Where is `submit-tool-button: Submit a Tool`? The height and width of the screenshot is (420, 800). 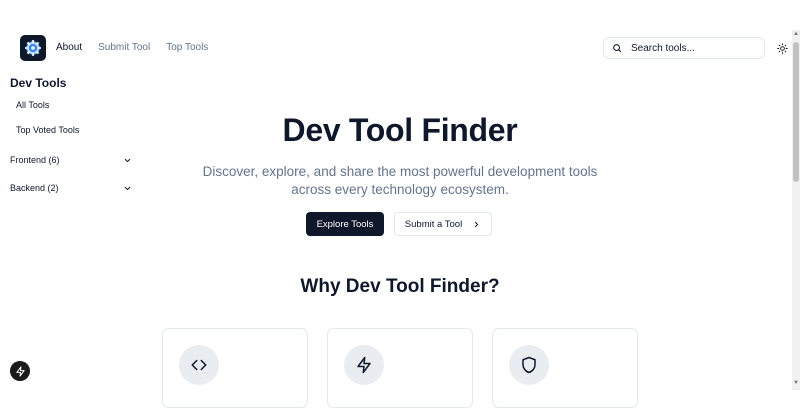 submit-tool-button: Submit a Tool is located at coordinates (443, 224).